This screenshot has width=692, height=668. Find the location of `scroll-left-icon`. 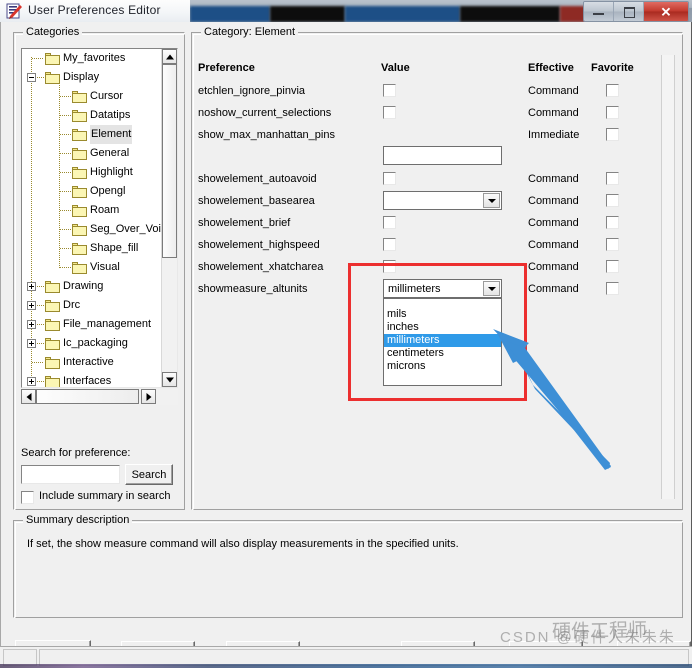

scroll-left-icon is located at coordinates (28, 396).